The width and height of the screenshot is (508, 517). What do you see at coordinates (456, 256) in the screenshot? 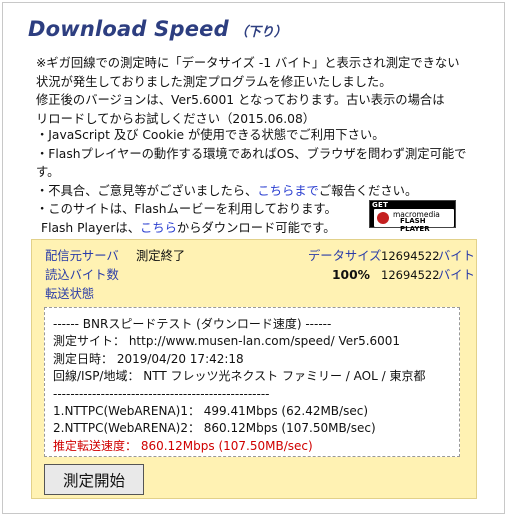
I see `data-size-unit: バイト` at bounding box center [456, 256].